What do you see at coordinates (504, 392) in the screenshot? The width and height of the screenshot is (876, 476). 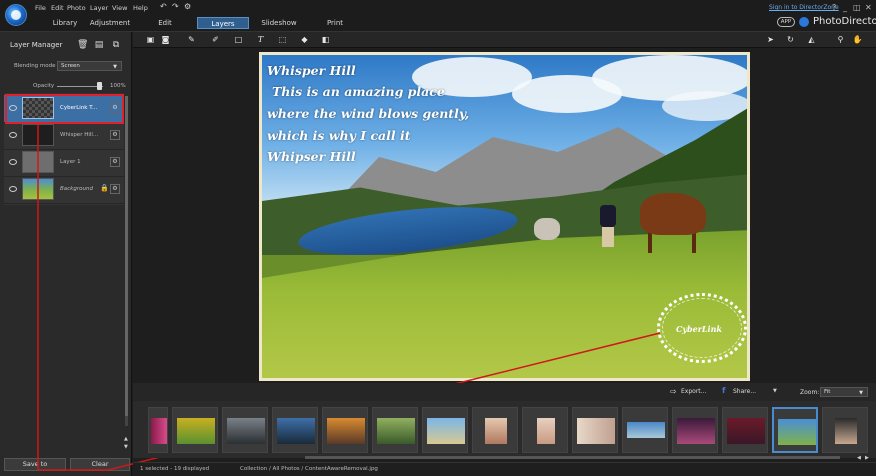 I see `filmstrip-toolbar` at bounding box center [504, 392].